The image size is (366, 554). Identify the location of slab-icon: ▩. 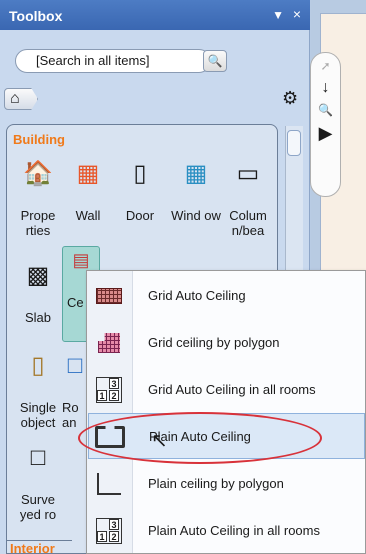
(38, 275).